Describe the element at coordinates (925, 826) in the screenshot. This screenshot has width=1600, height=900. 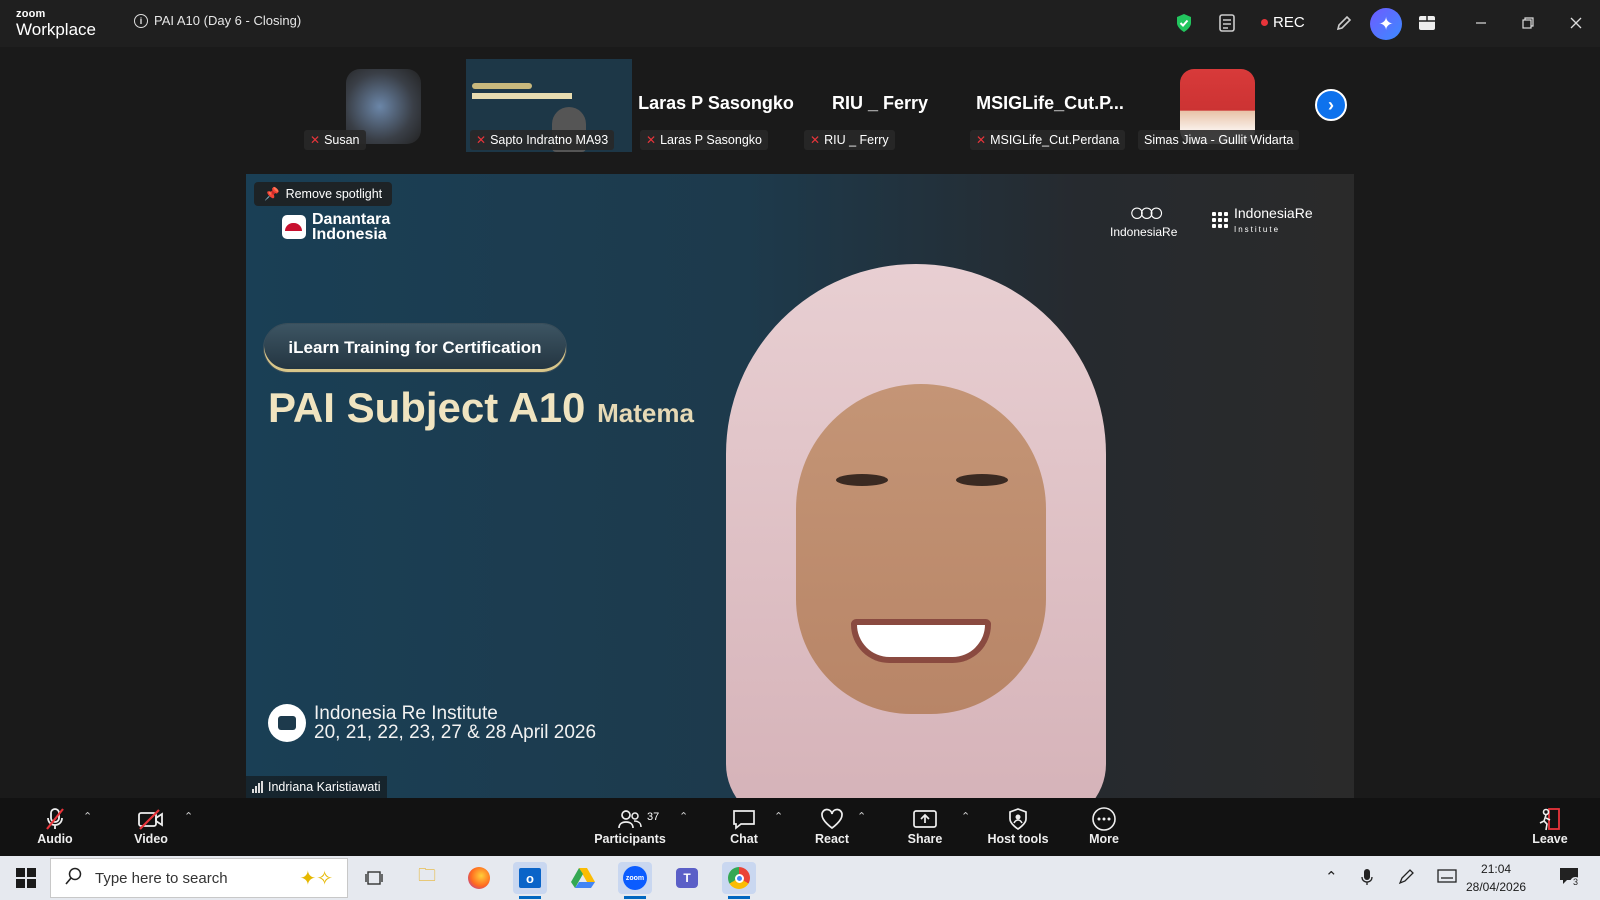
I see `share-button: Share` at that location.